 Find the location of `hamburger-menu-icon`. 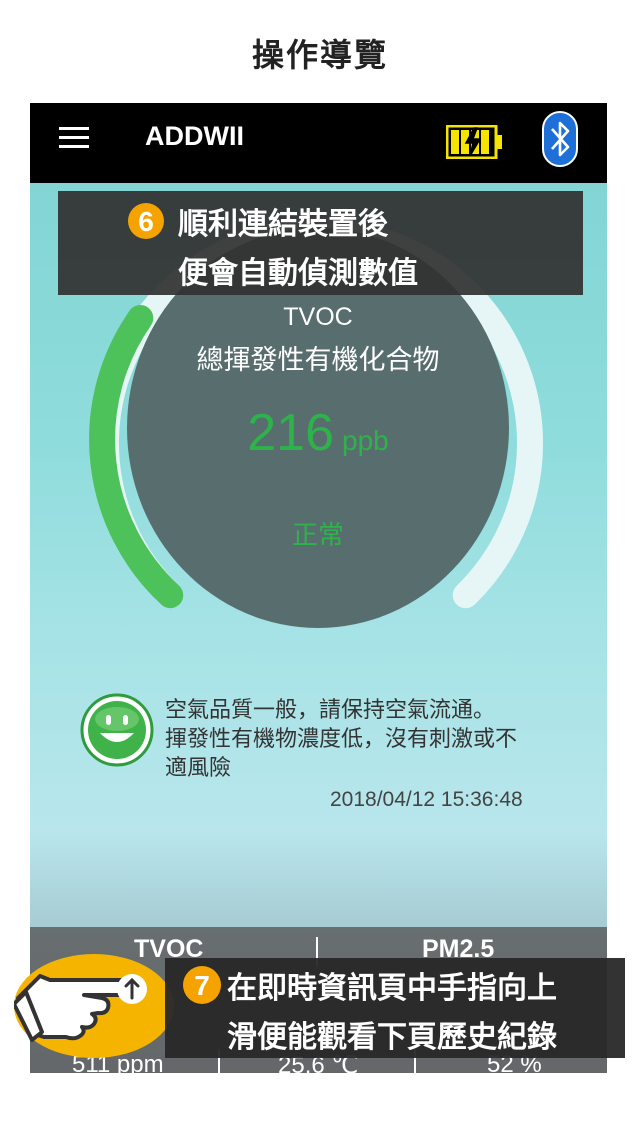

hamburger-menu-icon is located at coordinates (74, 138).